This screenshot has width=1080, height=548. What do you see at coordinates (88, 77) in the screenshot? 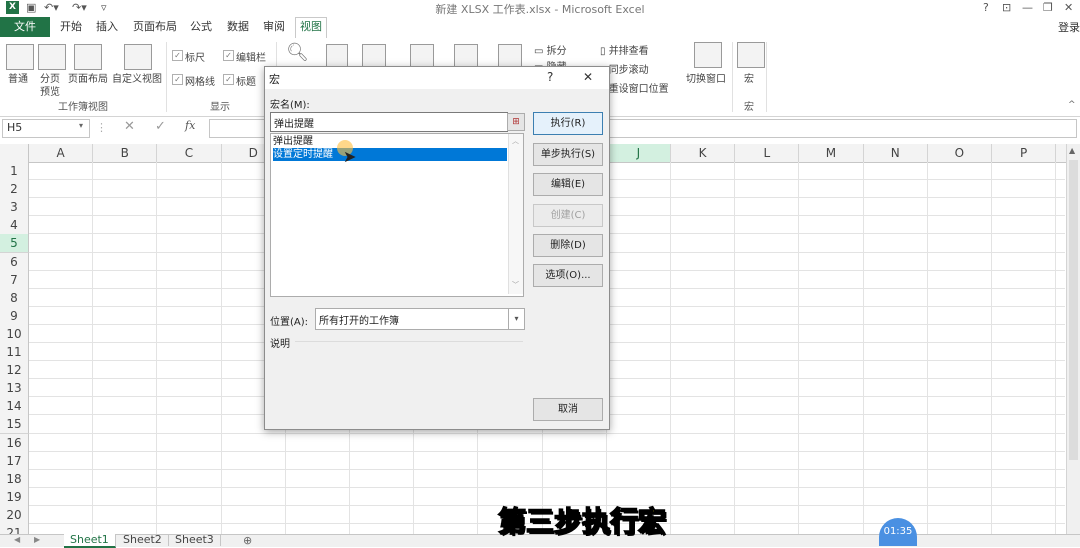
I see `page-layout-view-label: 页面布局` at bounding box center [88, 77].